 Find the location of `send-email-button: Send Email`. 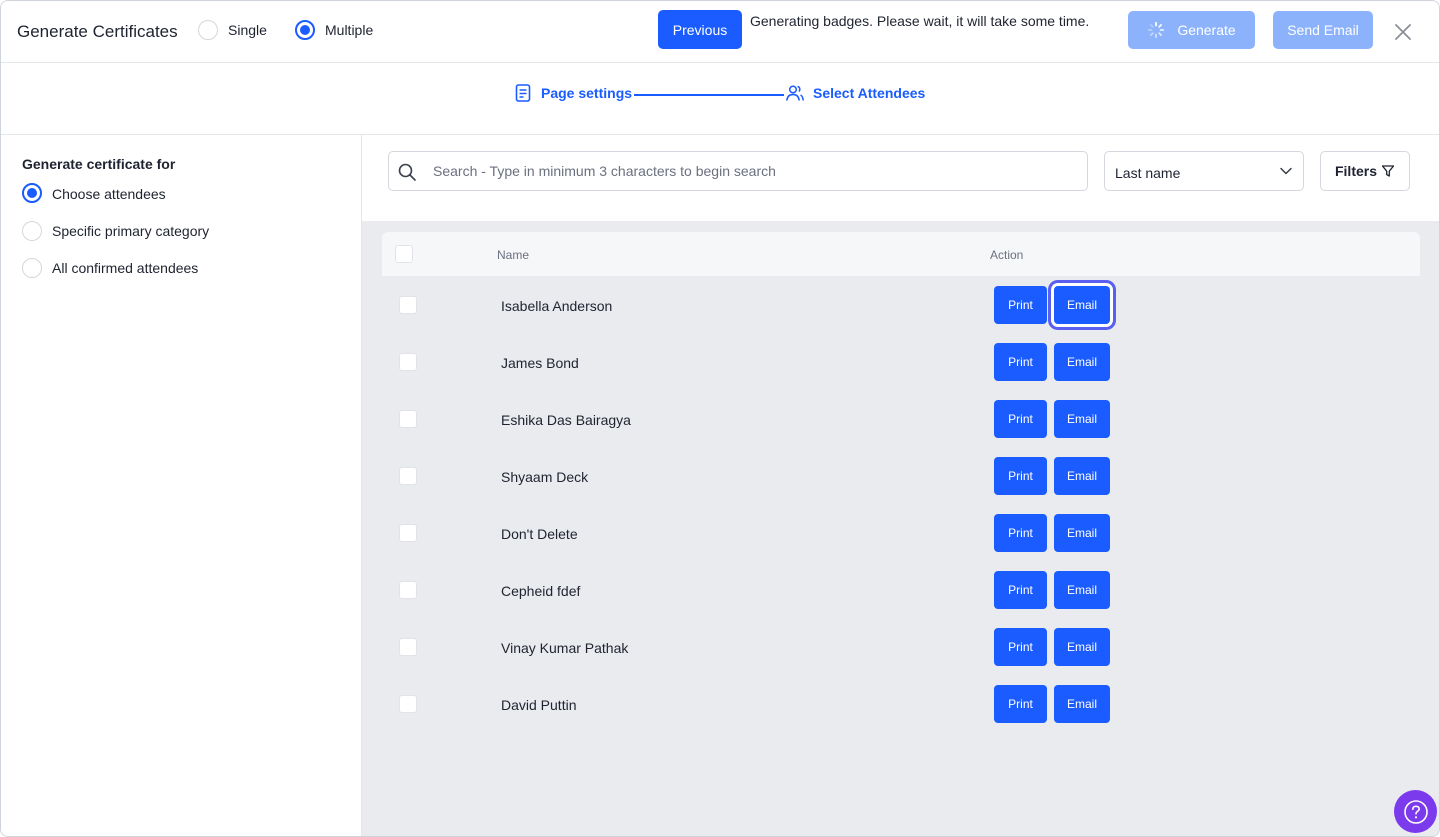

send-email-button: Send Email is located at coordinates (1323, 30).